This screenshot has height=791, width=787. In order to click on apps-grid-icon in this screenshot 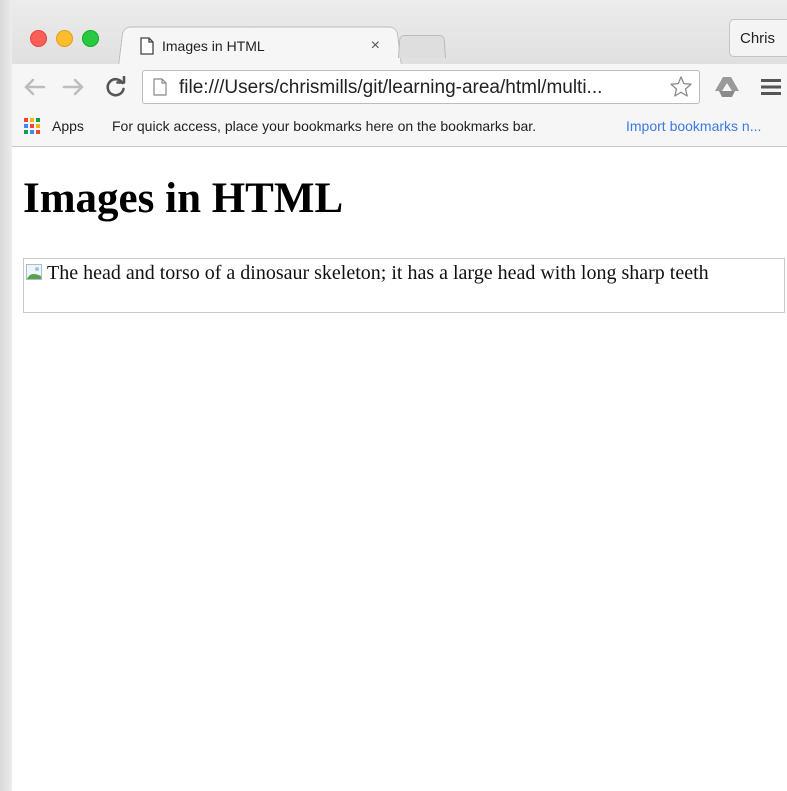, I will do `click(33, 127)`.